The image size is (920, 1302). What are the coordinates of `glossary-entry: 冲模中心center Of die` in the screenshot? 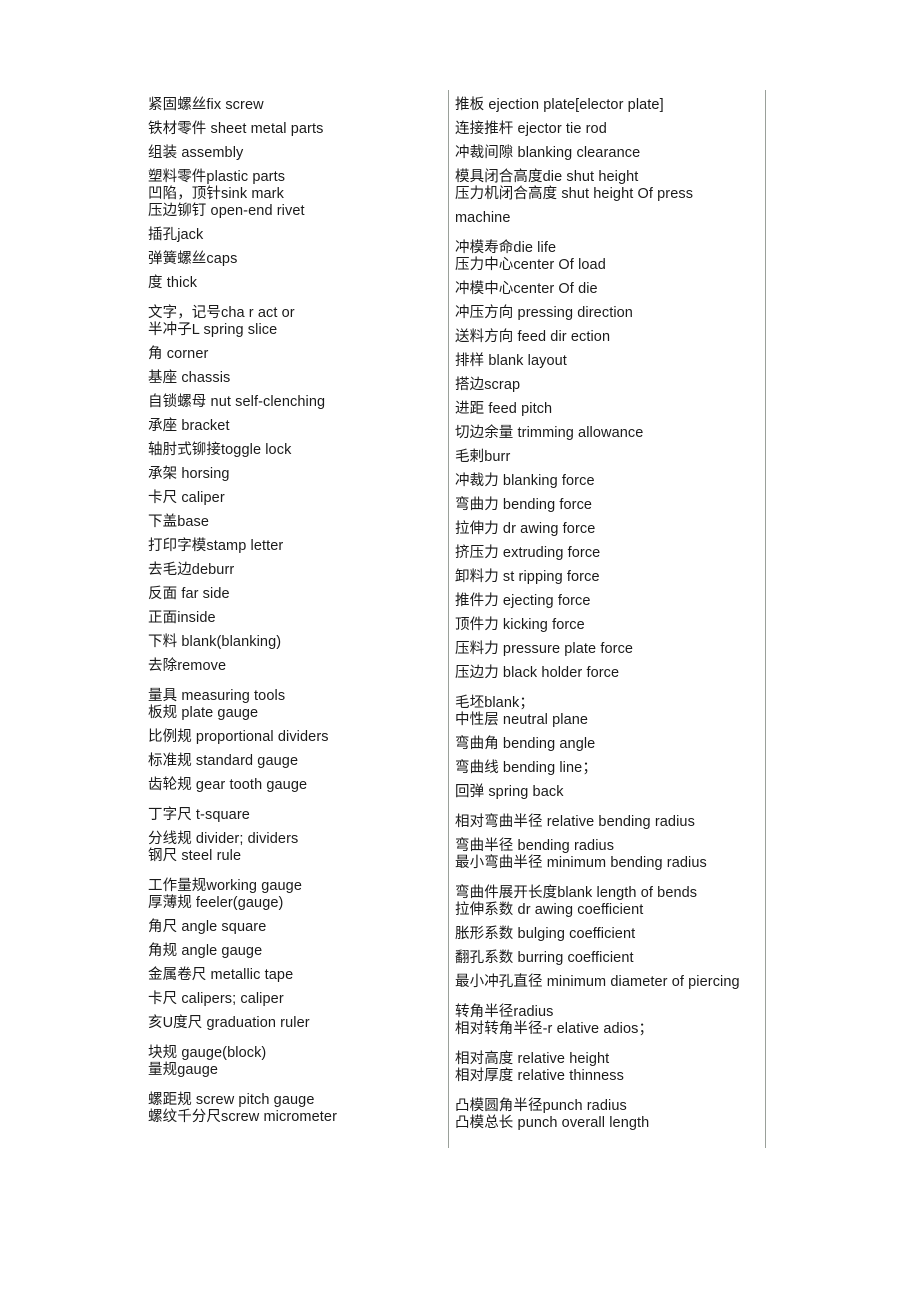 It's located at (526, 289).